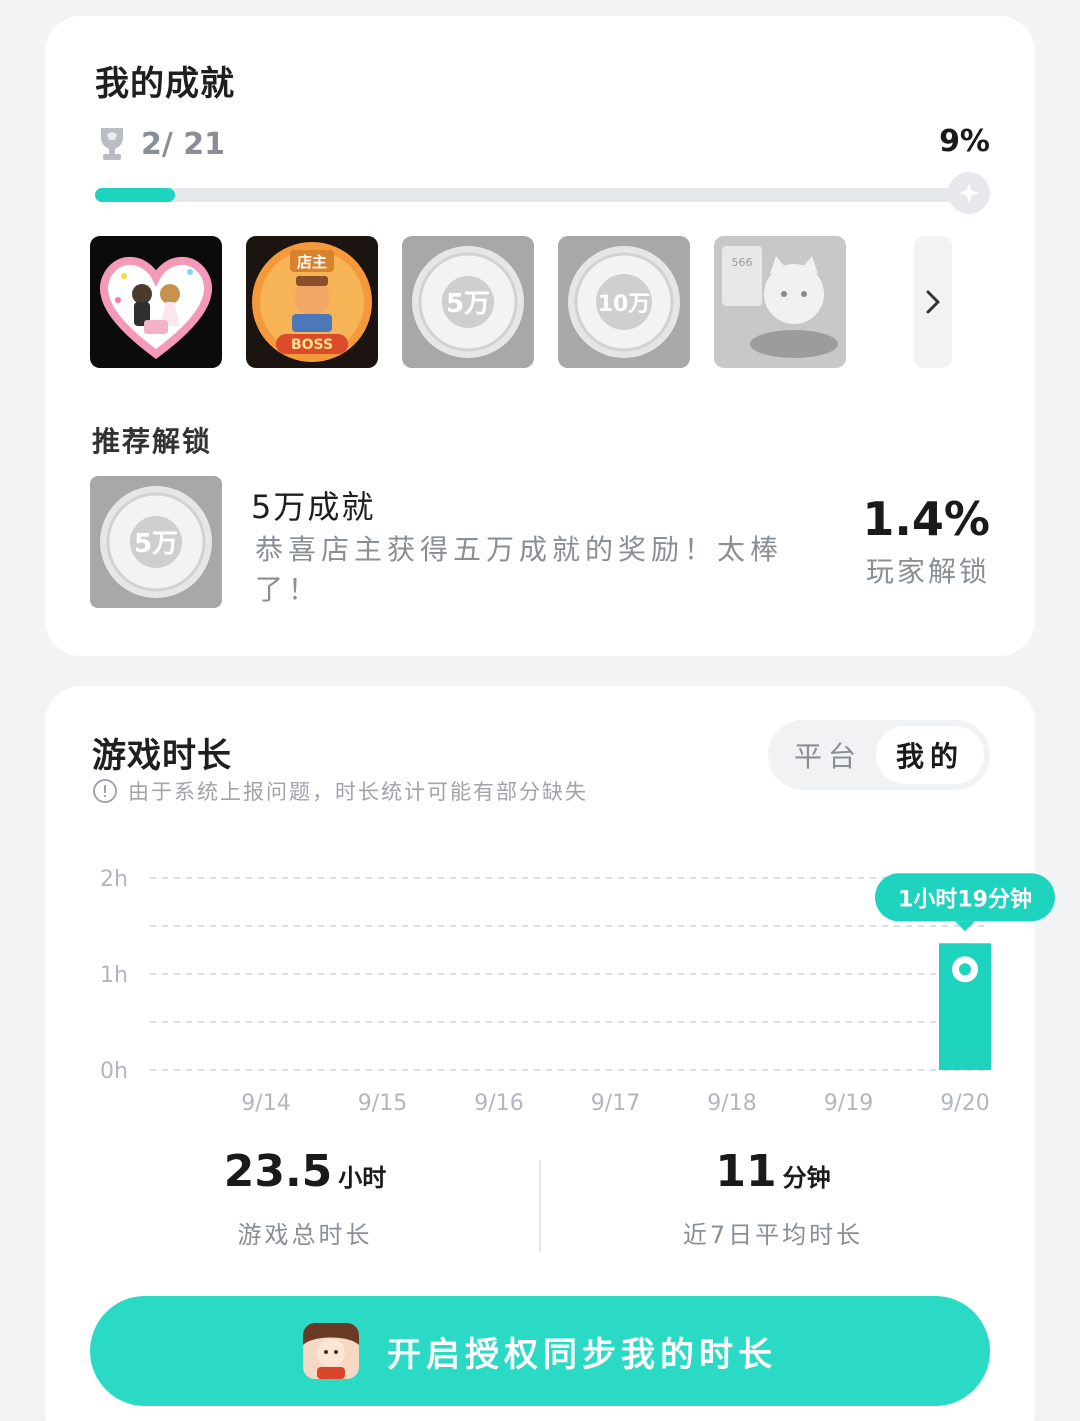 This screenshot has width=1080, height=1421. I want to click on average-playtime-value: 11, so click(746, 1171).